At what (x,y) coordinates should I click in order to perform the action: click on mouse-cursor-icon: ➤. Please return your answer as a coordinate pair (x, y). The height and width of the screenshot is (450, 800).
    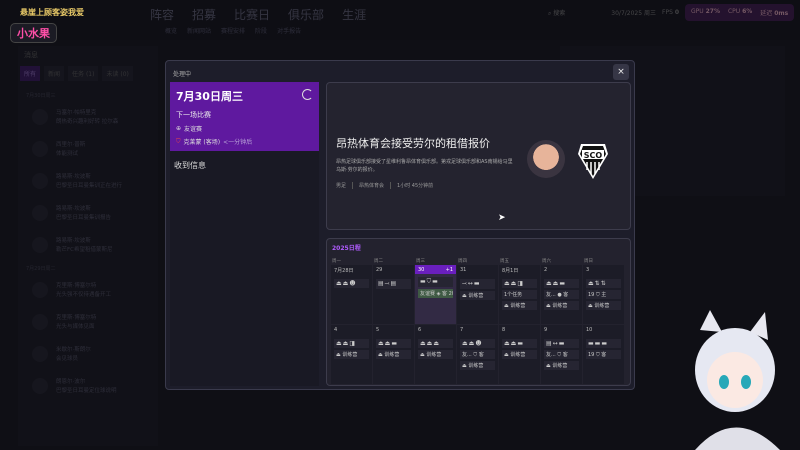
    Looking at the image, I should click on (502, 218).